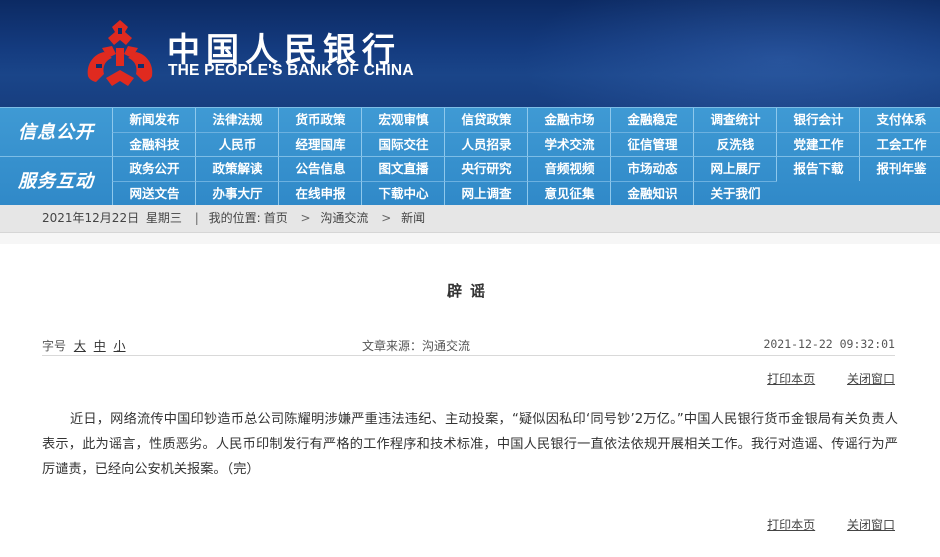 The height and width of the screenshot is (557, 940). Describe the element at coordinates (237, 193) in the screenshot. I see `nav-item-section2_row2-1: 办事大厅` at that location.